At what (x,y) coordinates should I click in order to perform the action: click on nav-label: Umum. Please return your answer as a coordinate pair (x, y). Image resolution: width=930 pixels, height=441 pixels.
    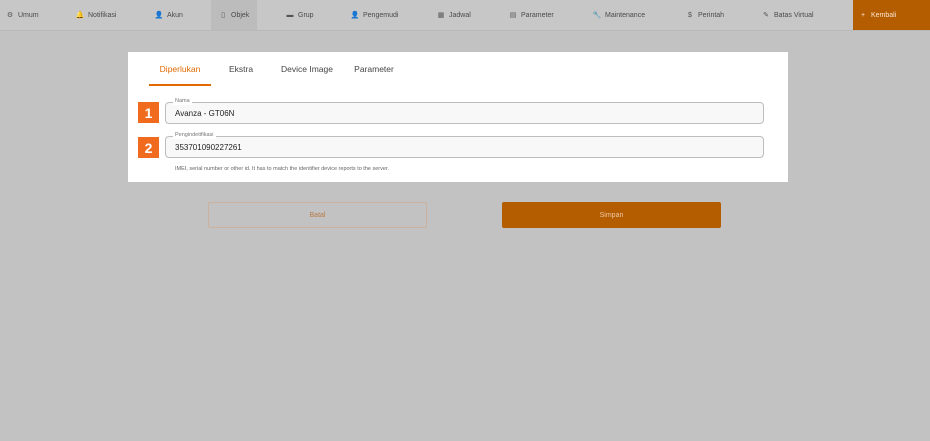
    Looking at the image, I should click on (28, 15).